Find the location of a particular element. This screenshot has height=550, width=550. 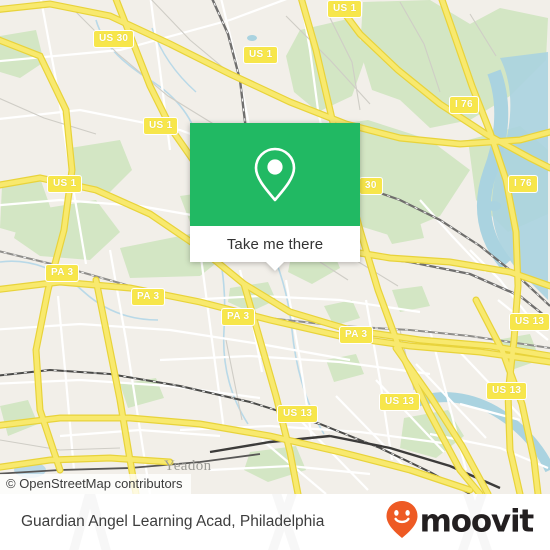

moovit-logo: moovit is located at coordinates (460, 522).